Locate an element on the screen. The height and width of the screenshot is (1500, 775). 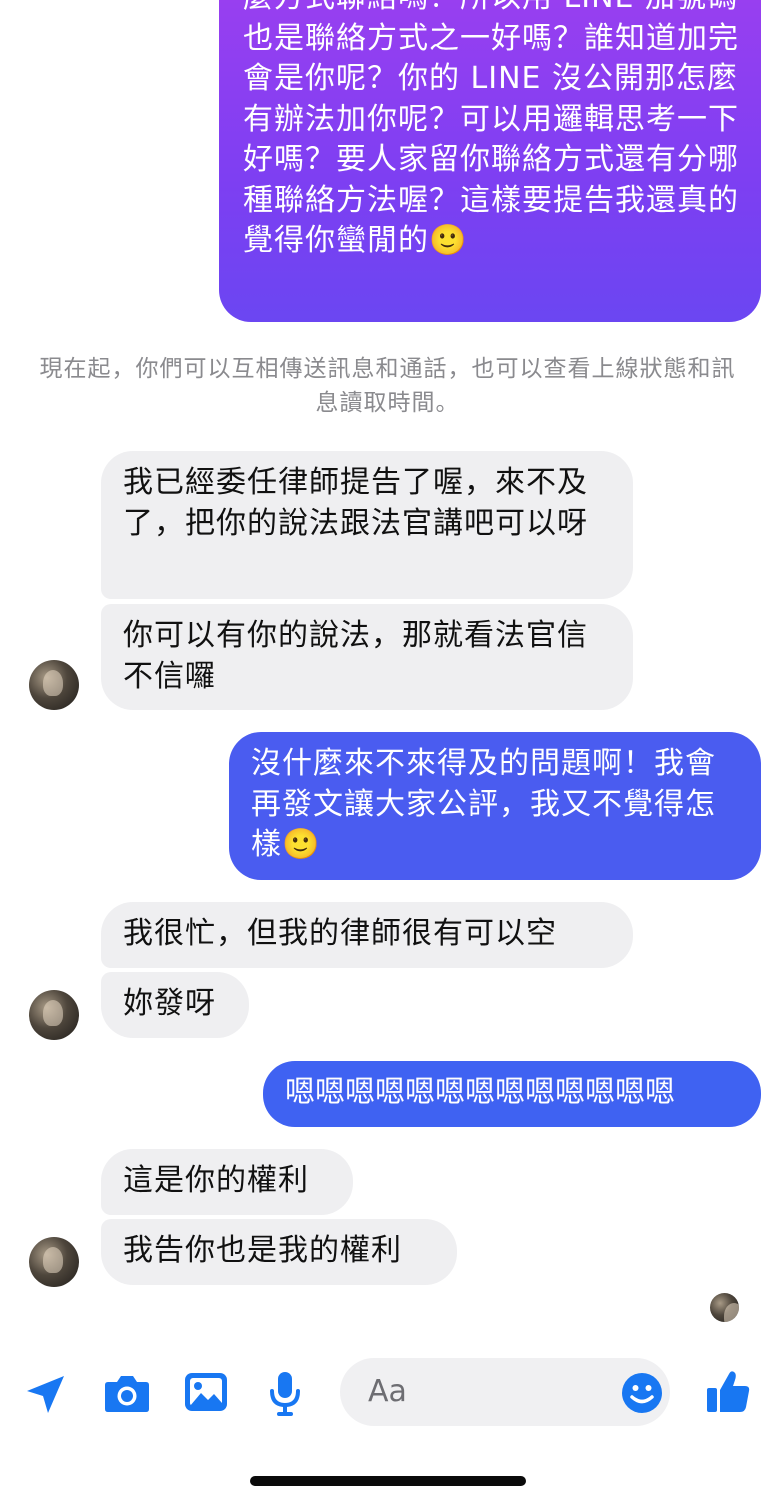
message-outgoing: 沒什麼來不來得及的問題啊！我會再發文讓大家公評，我又不覺得怎樣🙂 is located at coordinates (495, 806).